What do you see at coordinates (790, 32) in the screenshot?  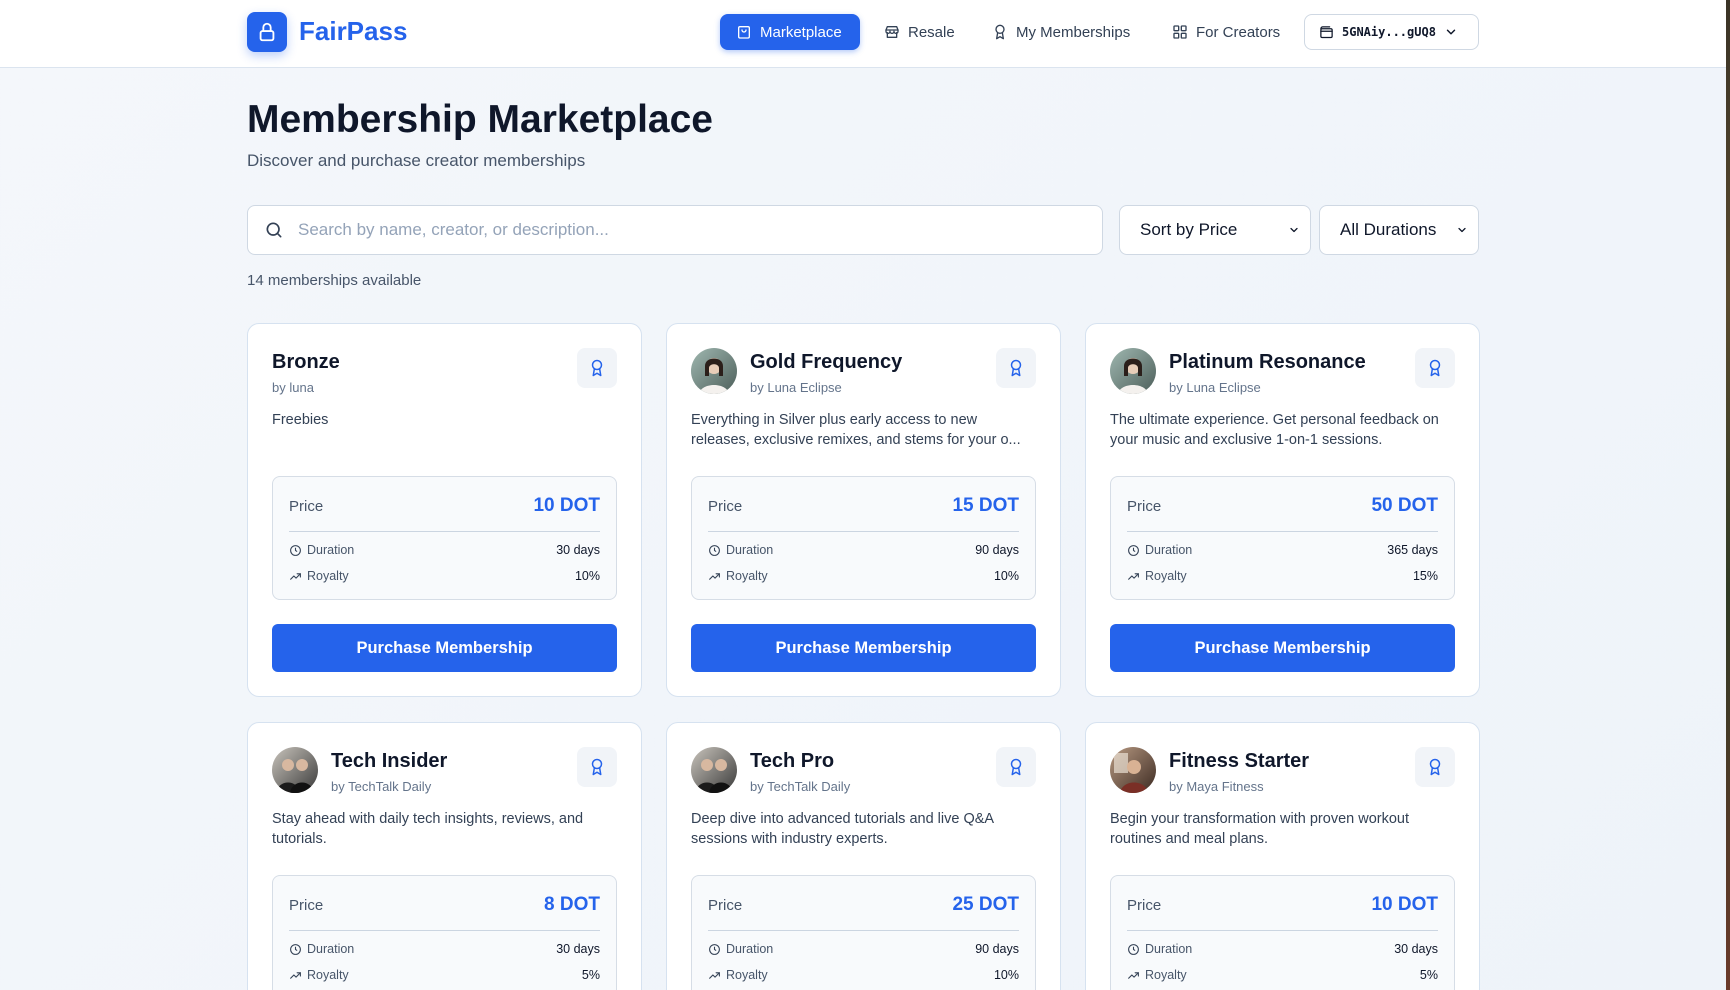 I see `nav-marketplace: Marketplace` at bounding box center [790, 32].